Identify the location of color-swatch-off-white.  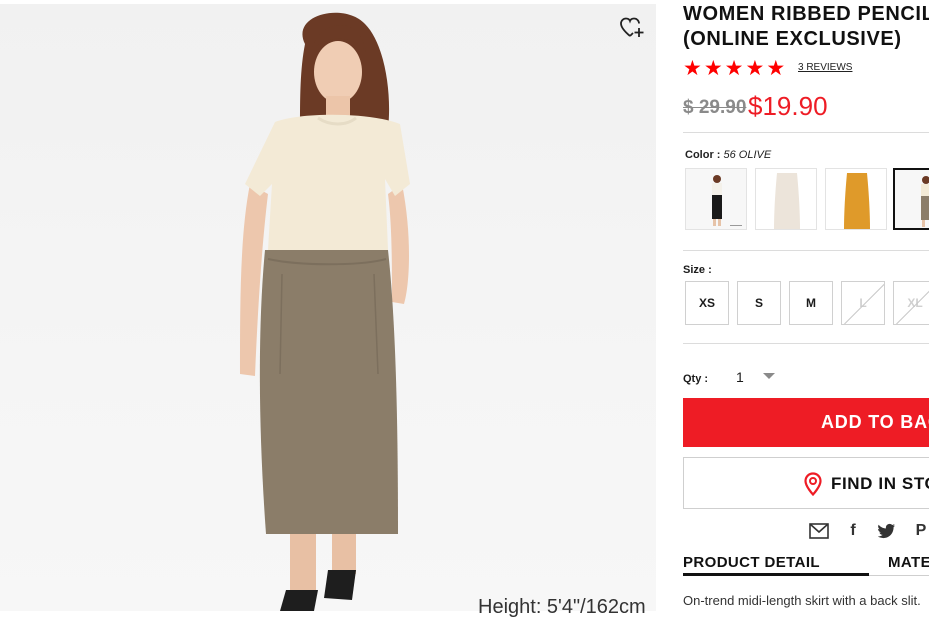
(786, 199).